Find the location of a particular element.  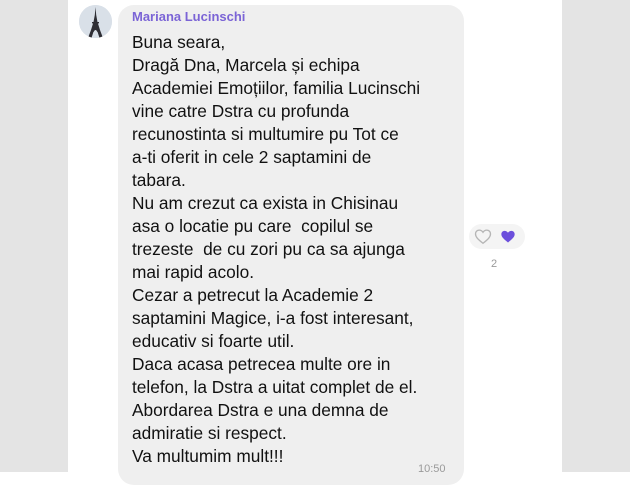

message-line: Dragă Dna, Marcela și echipa is located at coordinates (246, 65).